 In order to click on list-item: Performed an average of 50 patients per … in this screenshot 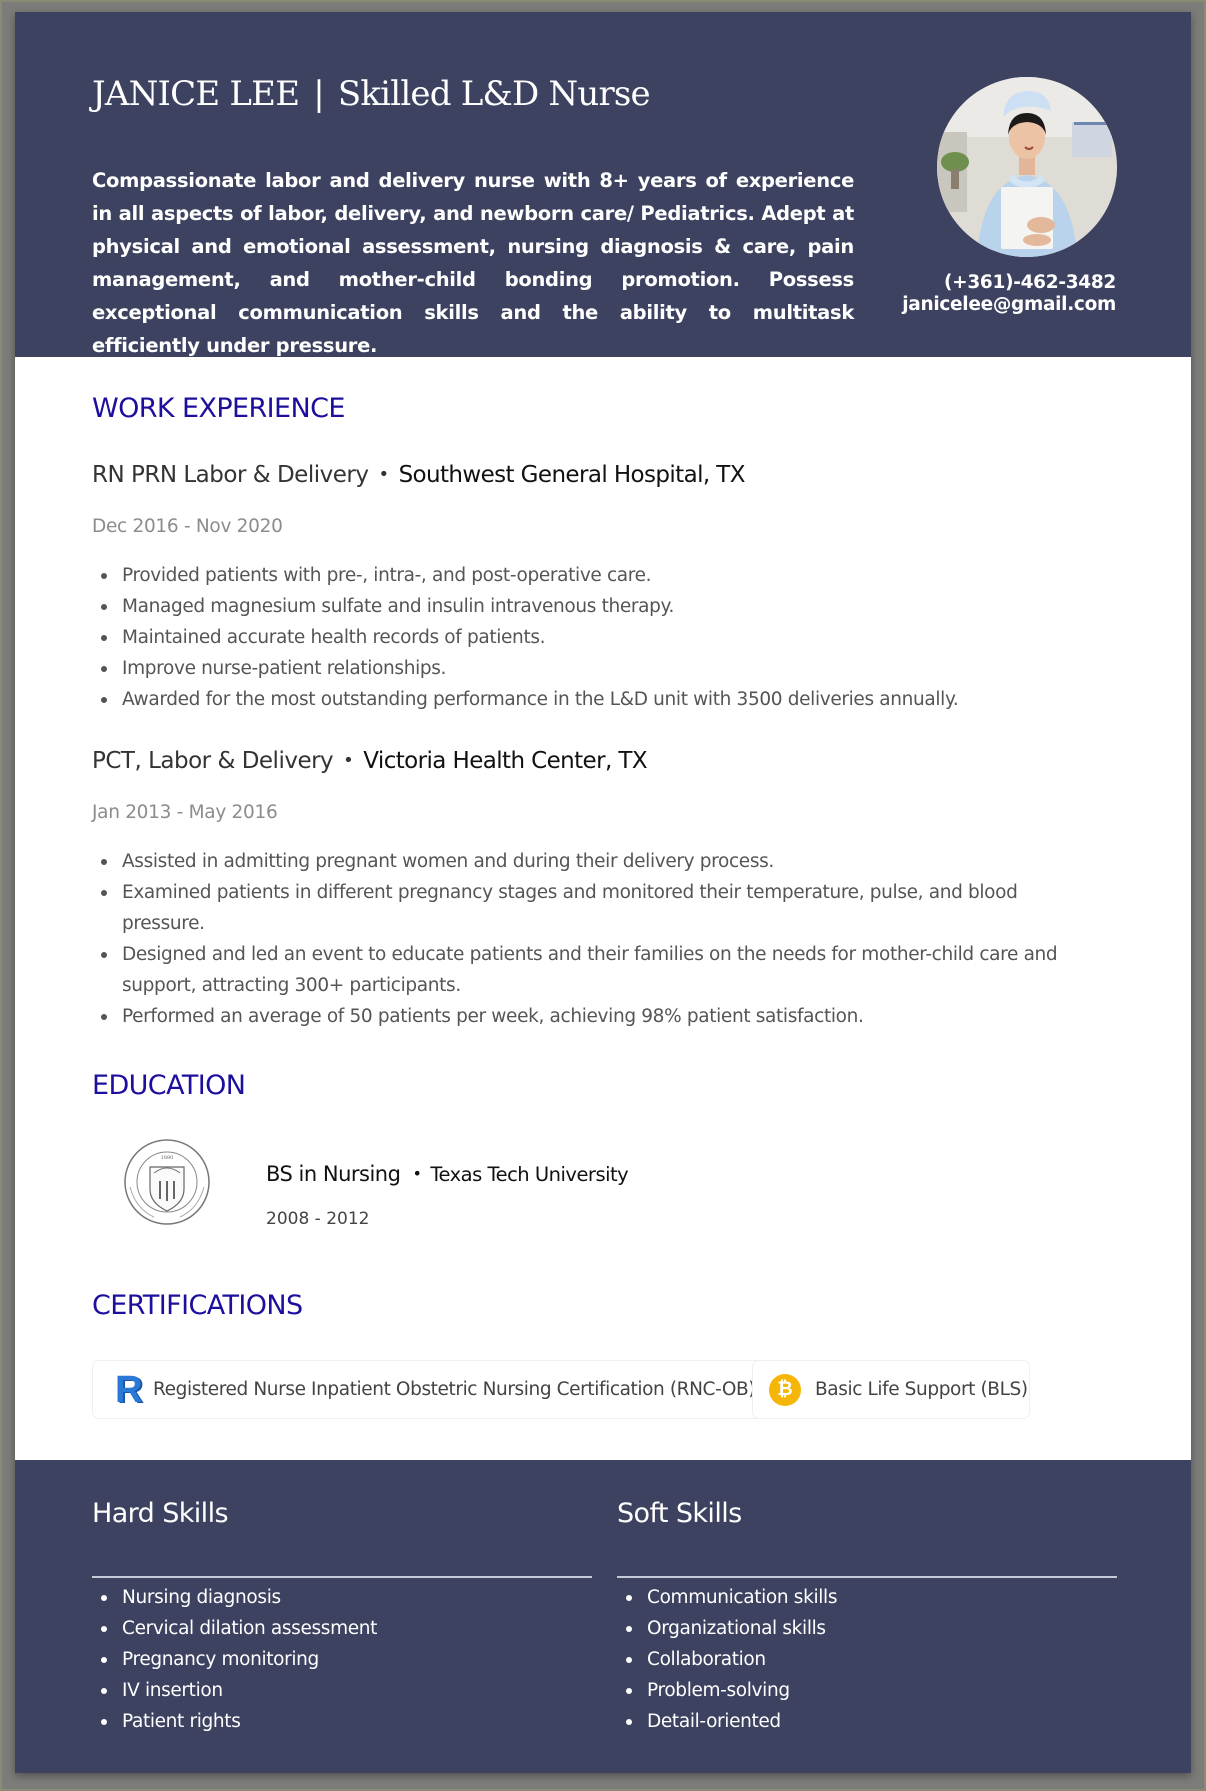, I will do `click(597, 1016)`.